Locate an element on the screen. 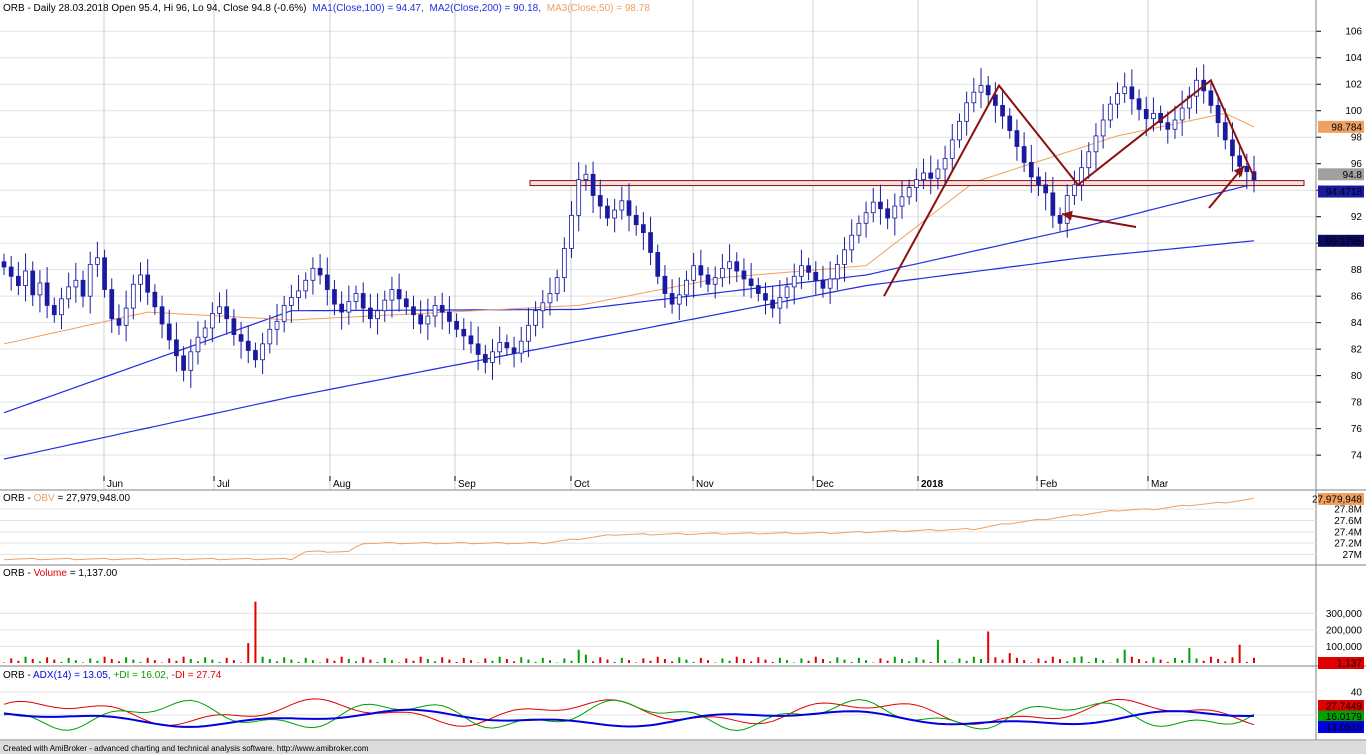  obv-header: ORB - OBV = 27,979,948.00 is located at coordinates (66, 498).